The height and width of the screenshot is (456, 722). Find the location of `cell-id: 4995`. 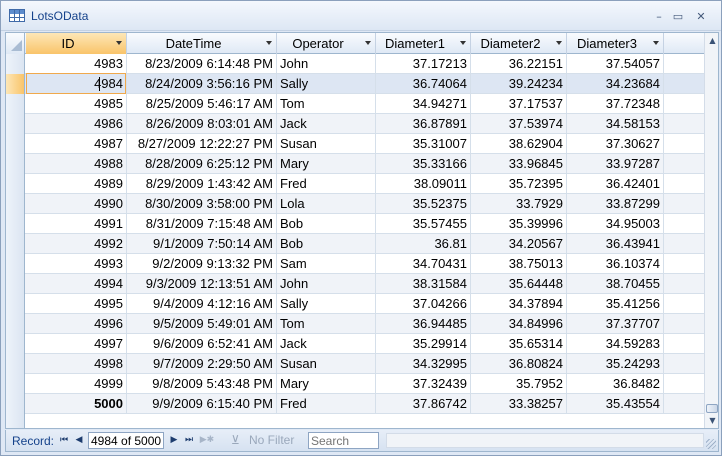

cell-id: 4995 is located at coordinates (76, 304).